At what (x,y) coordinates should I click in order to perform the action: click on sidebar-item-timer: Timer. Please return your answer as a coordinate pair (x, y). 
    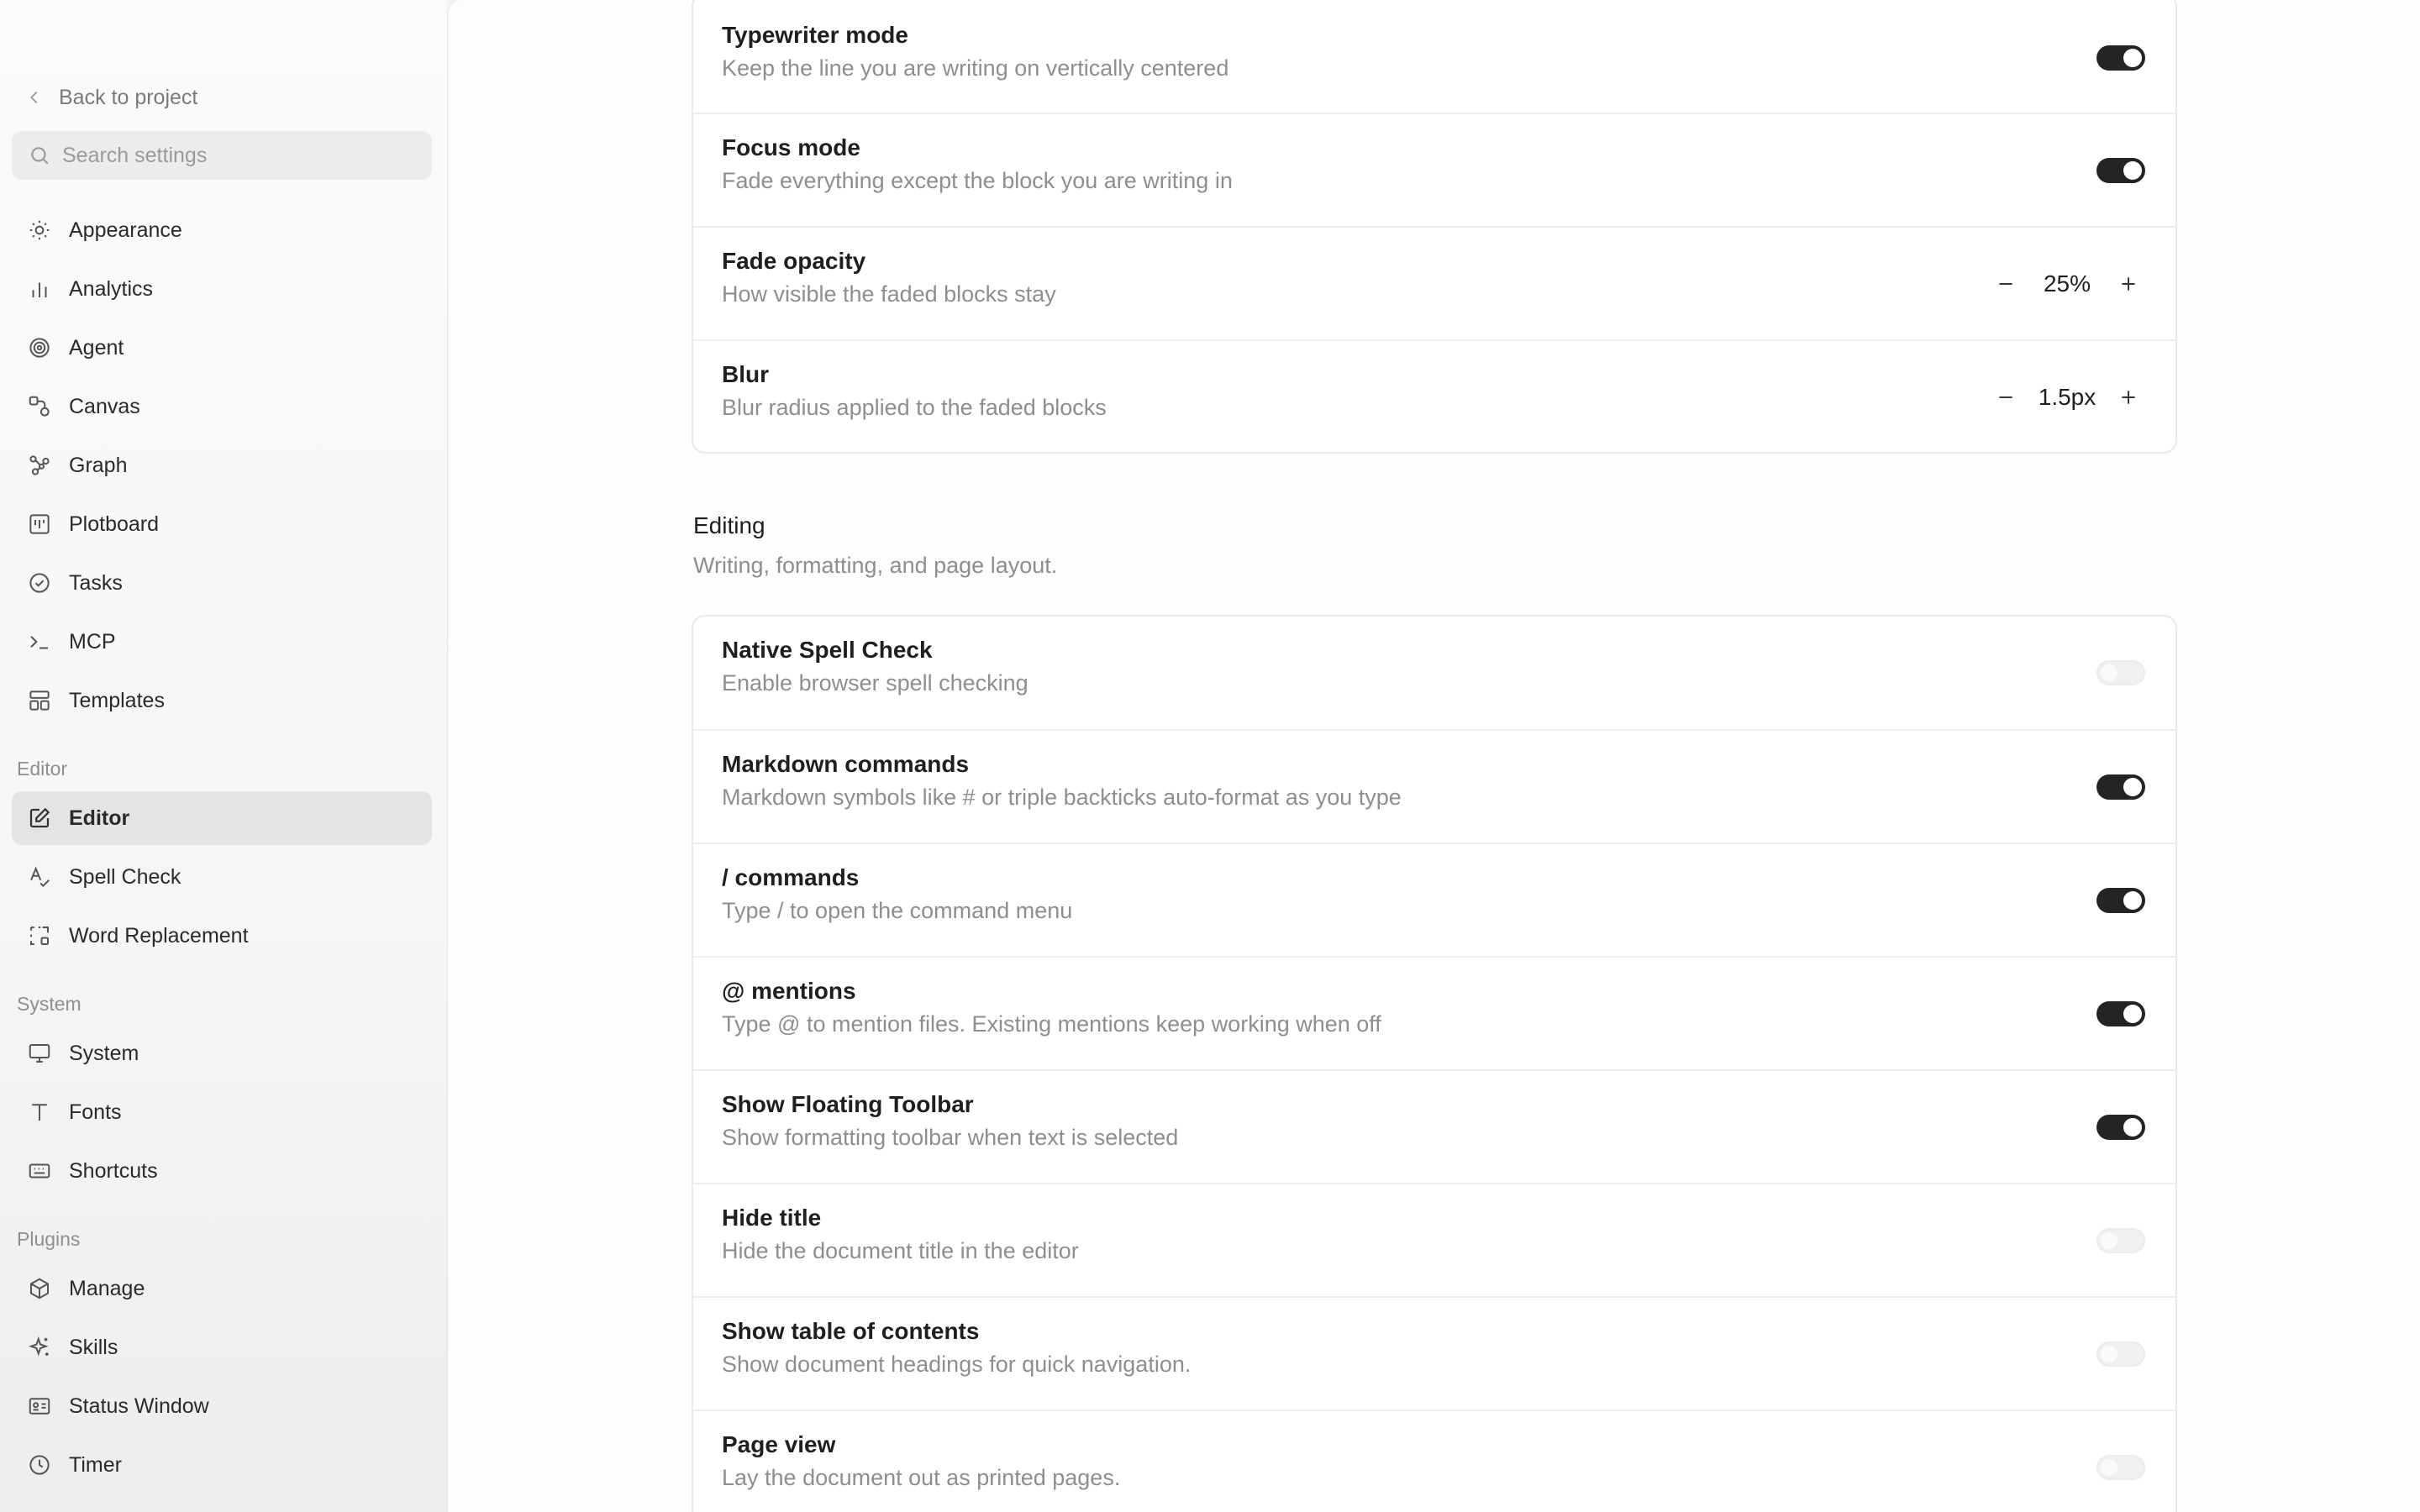
    Looking at the image, I should click on (222, 1465).